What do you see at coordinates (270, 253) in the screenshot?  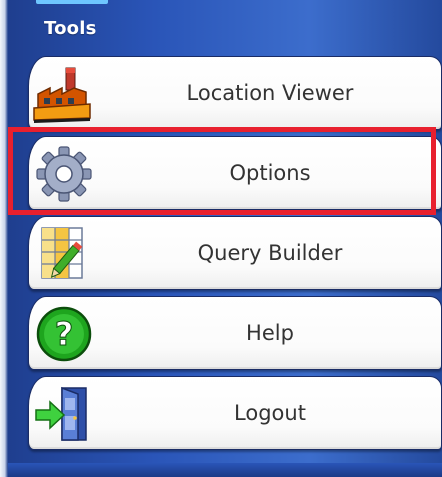 I see `query-builder-label: Query Builder` at bounding box center [270, 253].